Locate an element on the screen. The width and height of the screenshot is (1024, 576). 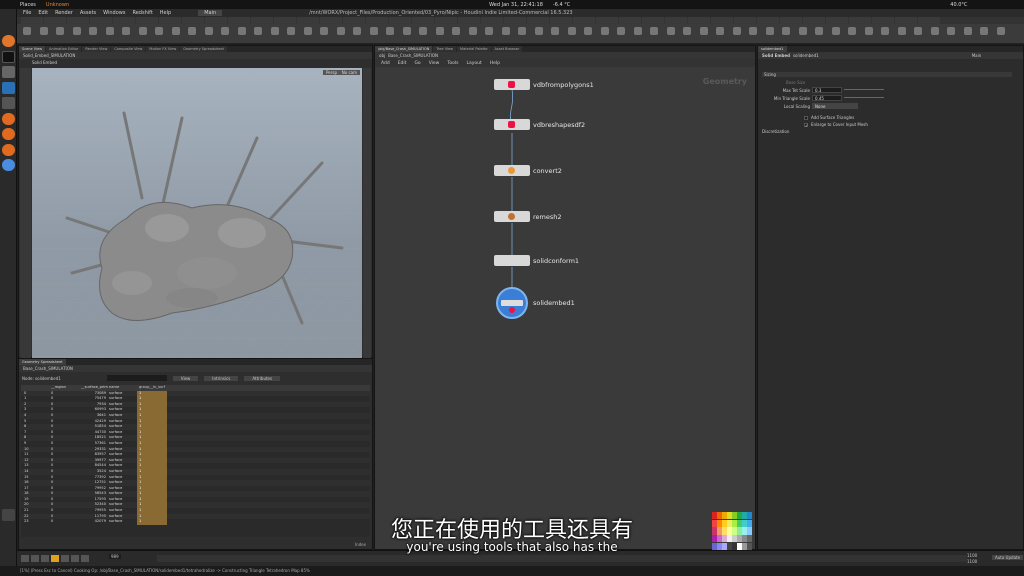
node-vdbreshapesdf2 is located at coordinates (512, 124).